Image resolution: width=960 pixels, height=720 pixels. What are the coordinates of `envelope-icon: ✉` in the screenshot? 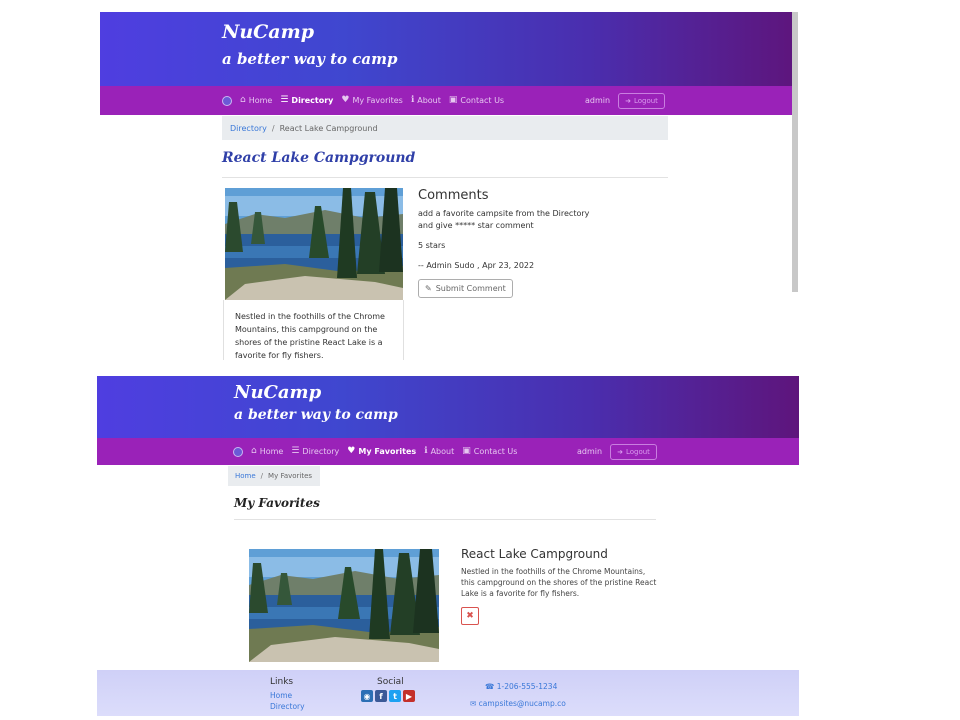 It's located at (474, 703).